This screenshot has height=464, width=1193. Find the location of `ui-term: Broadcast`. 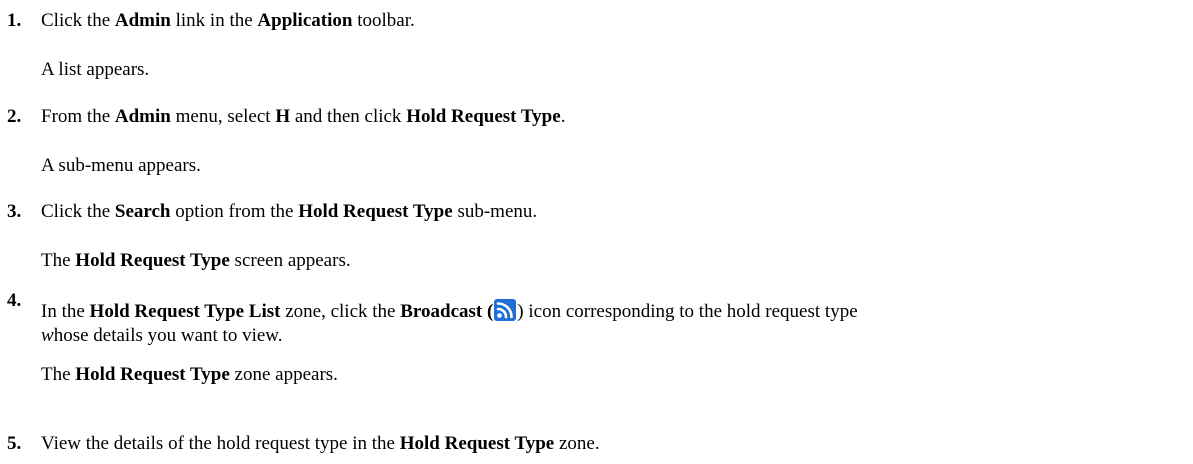

ui-term: Broadcast is located at coordinates (441, 311).